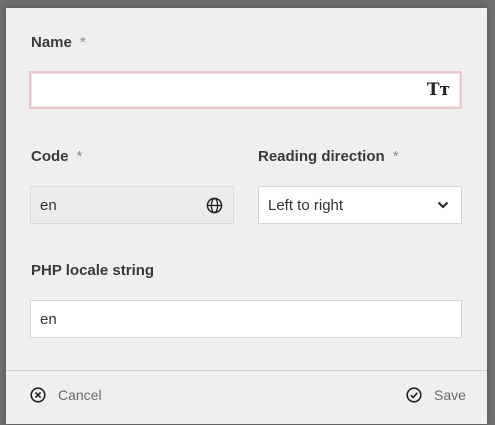 The height and width of the screenshot is (425, 495). I want to click on reading-direction-select: Left to right, so click(360, 205).